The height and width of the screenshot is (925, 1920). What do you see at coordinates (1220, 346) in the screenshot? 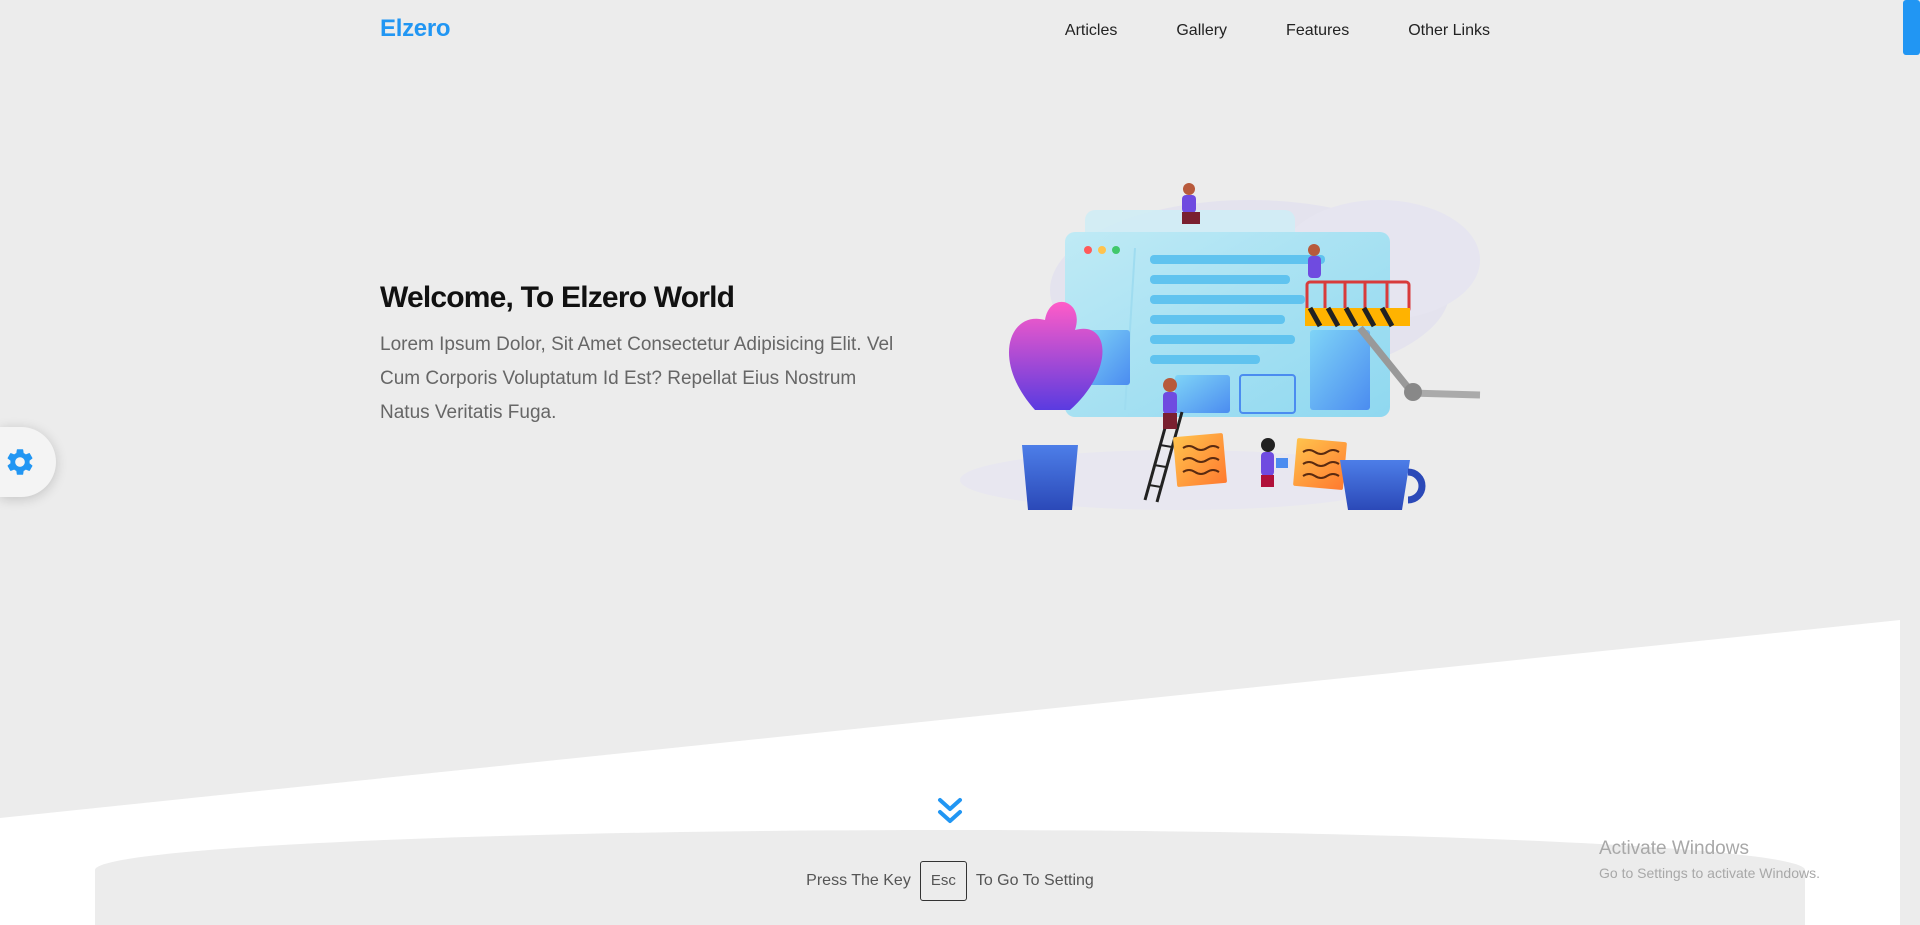
I see `hero-illustration` at bounding box center [1220, 346].